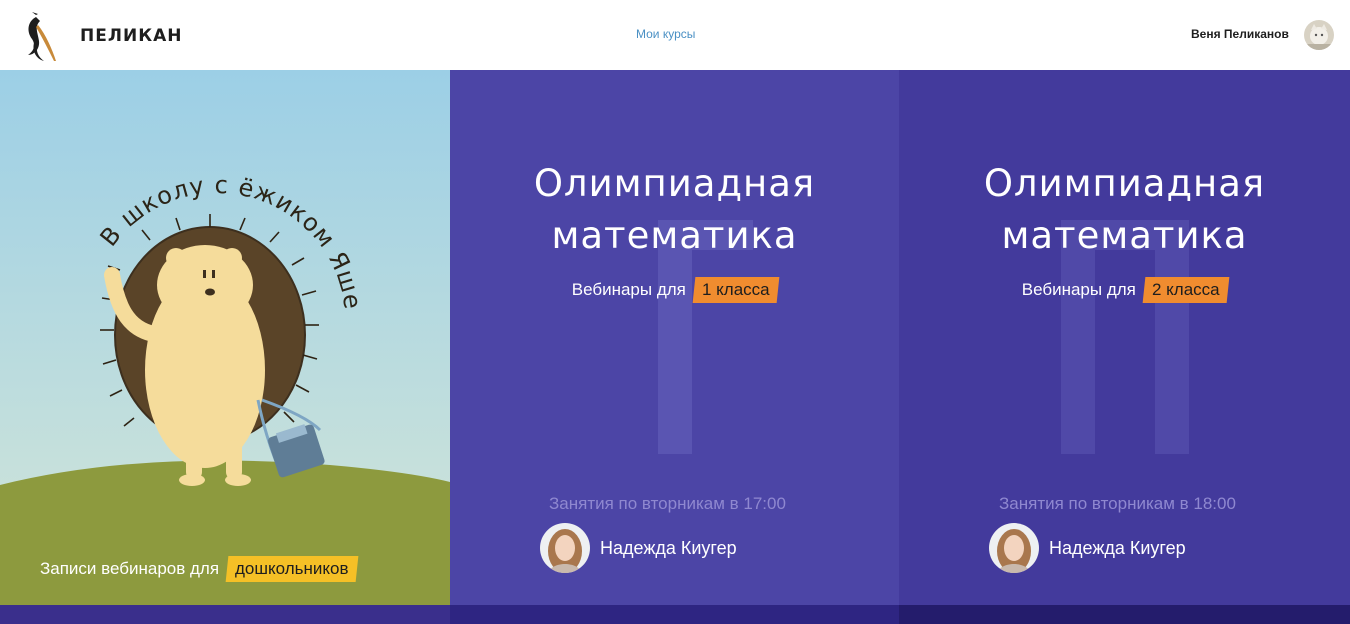 This screenshot has width=1350, height=624. I want to click on card1-audience-badge: дошкольников, so click(291, 569).